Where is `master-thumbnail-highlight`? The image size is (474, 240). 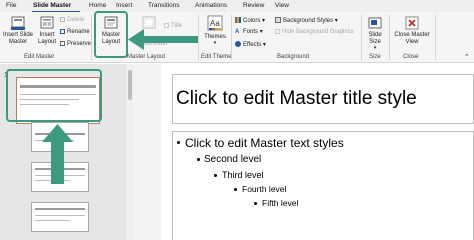
master-thumbnail-highlight is located at coordinates (54, 95).